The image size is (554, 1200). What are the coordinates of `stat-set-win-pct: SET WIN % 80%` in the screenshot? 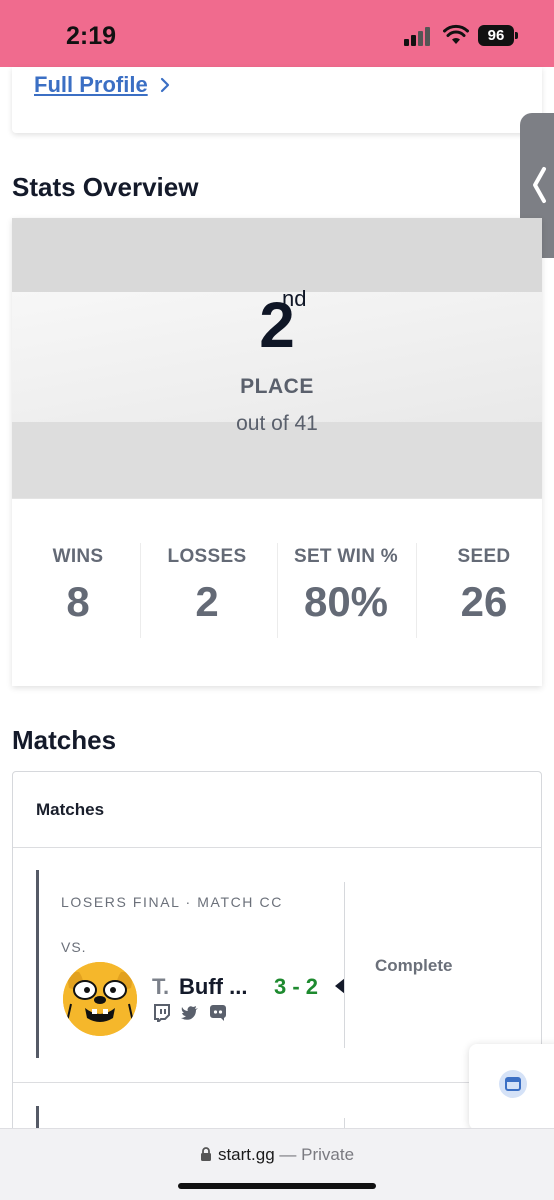 It's located at (346, 578).